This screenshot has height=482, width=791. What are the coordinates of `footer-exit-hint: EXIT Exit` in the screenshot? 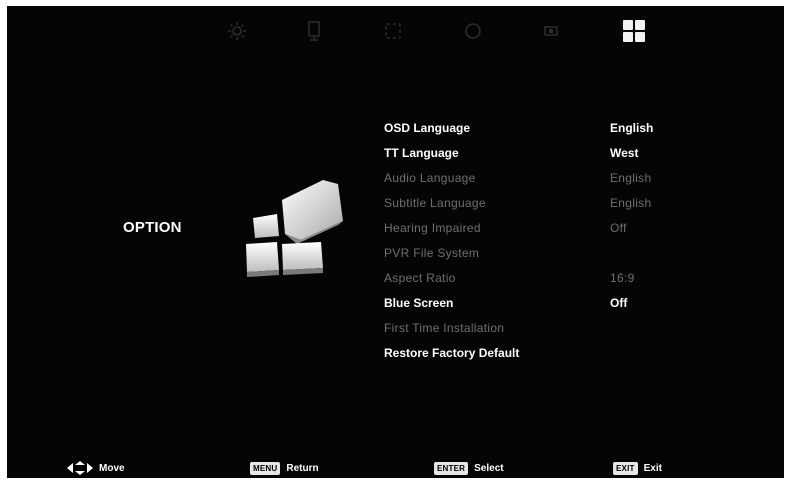 It's located at (637, 468).